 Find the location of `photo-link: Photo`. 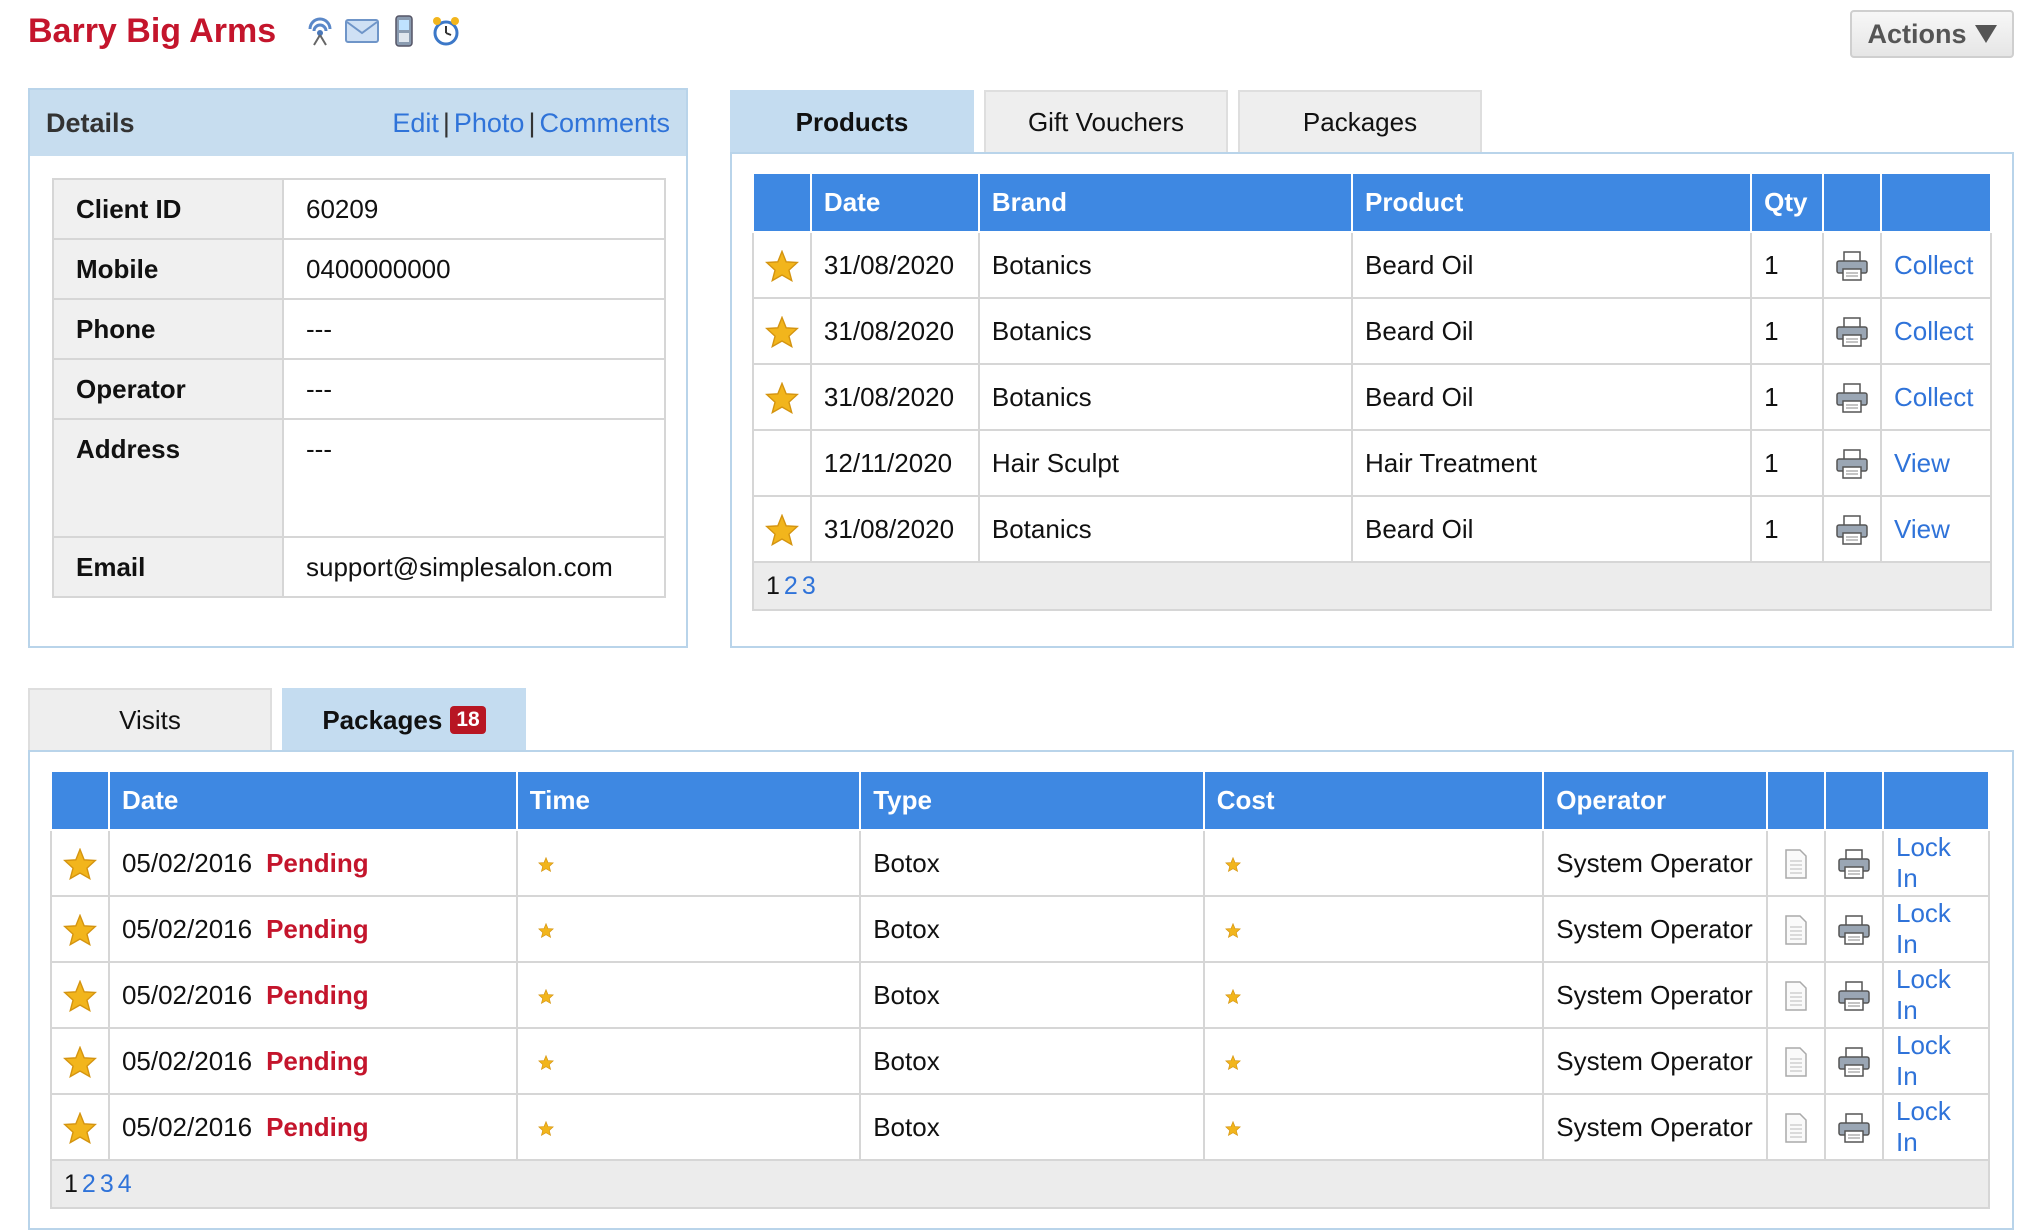

photo-link: Photo is located at coordinates (489, 123).